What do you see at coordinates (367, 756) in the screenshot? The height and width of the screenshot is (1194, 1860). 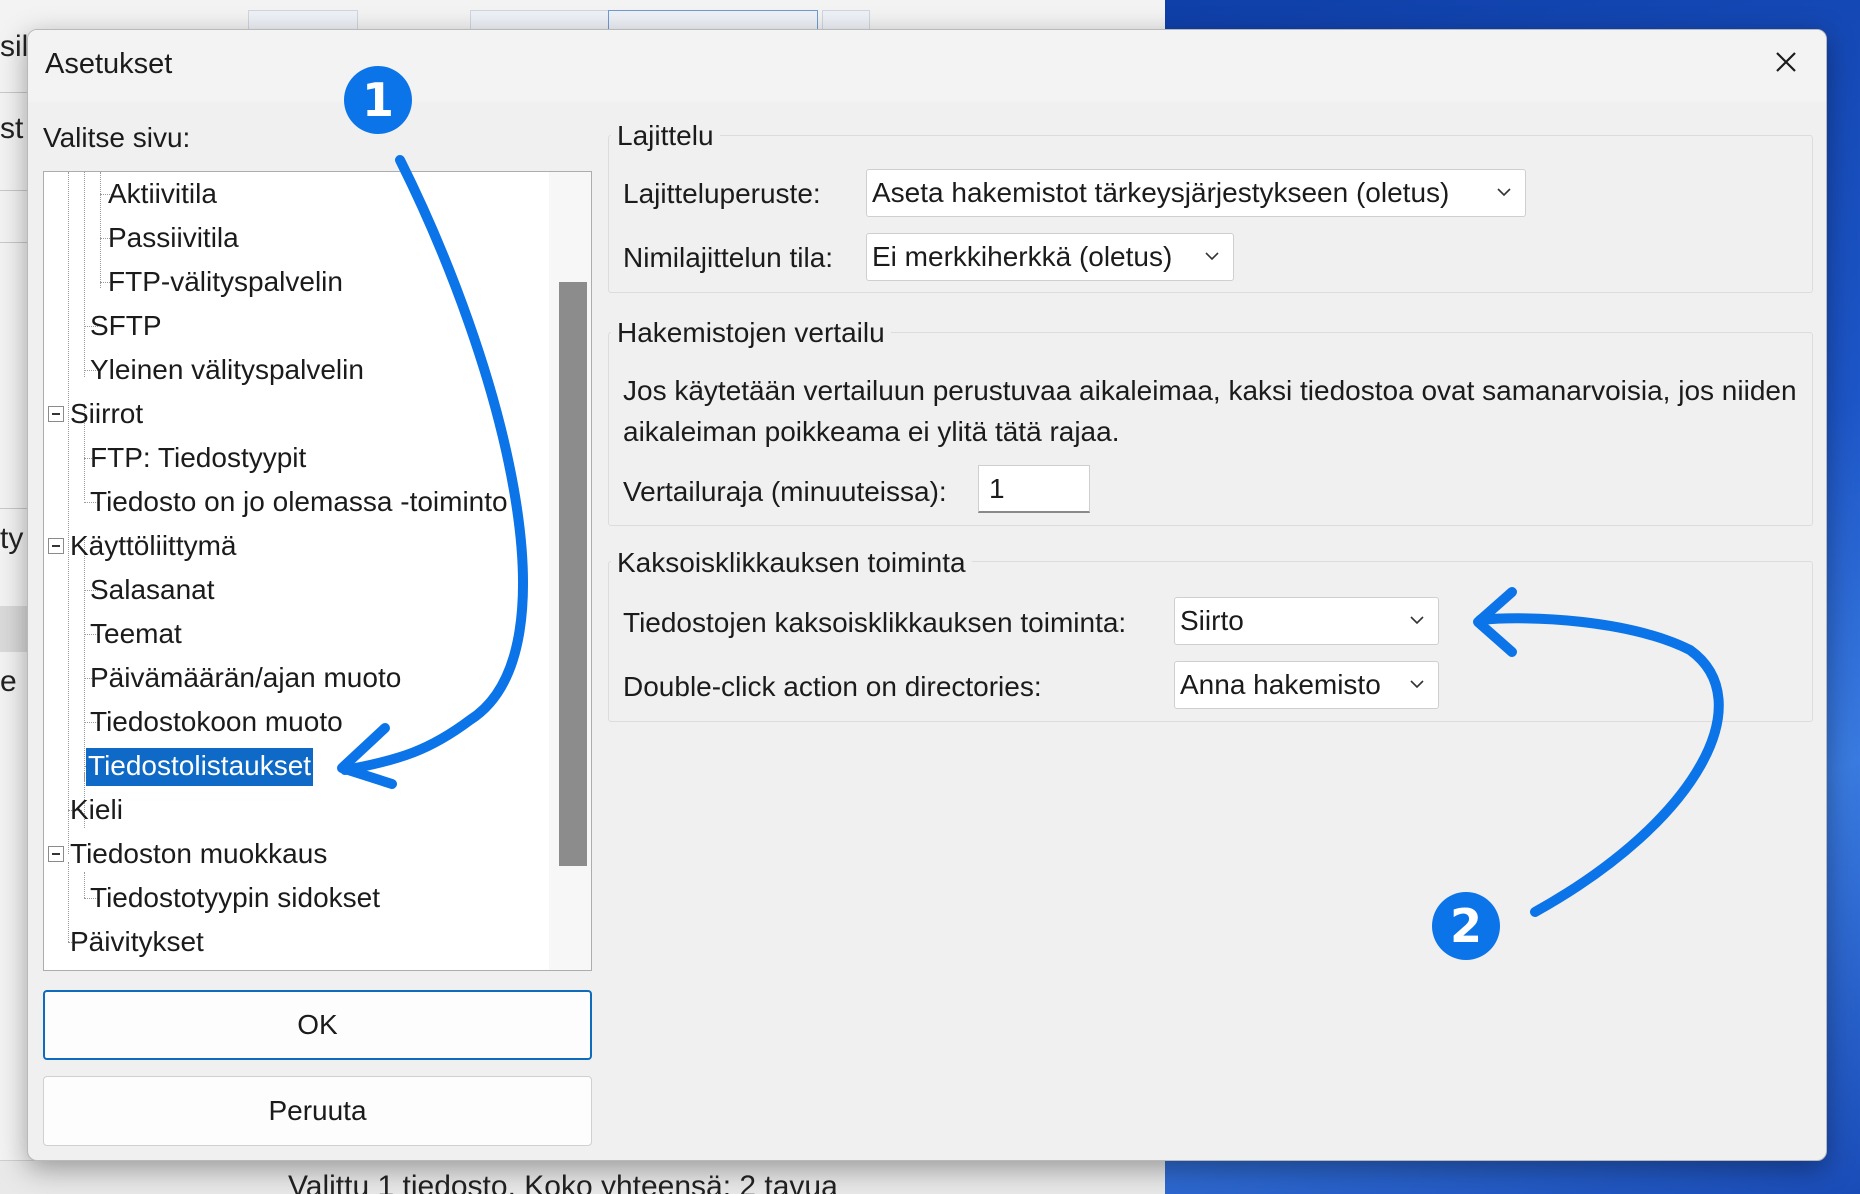 I see `arrow-1-head` at bounding box center [367, 756].